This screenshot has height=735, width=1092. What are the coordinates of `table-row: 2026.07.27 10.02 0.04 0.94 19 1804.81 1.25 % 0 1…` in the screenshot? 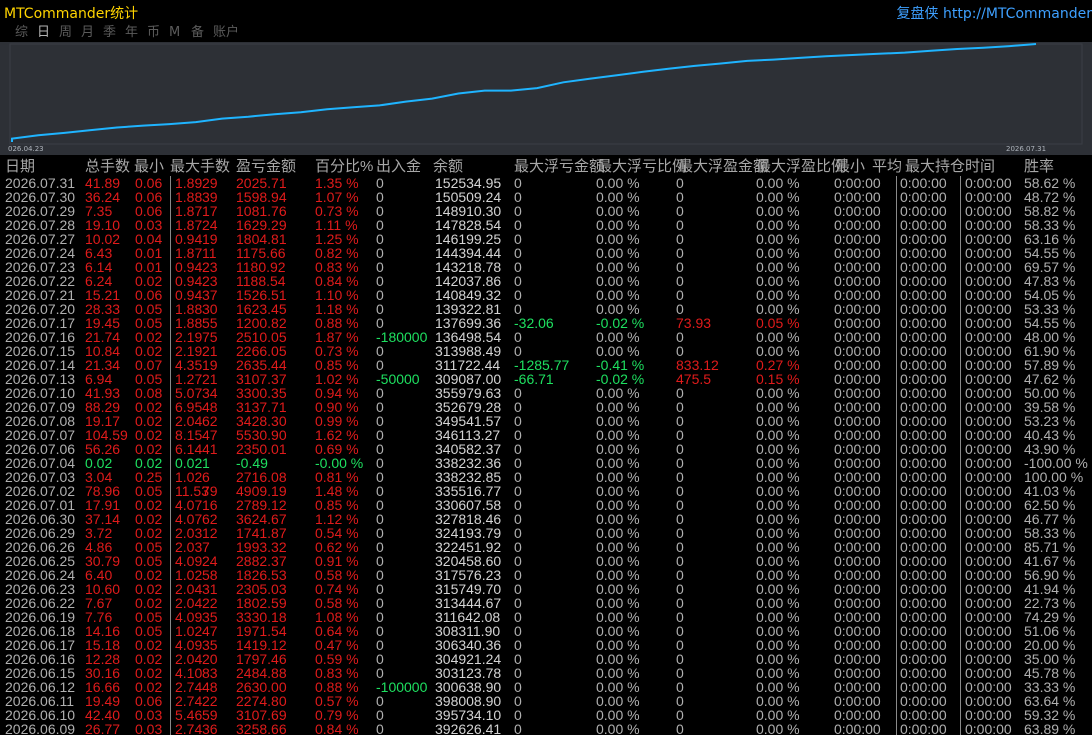 It's located at (546, 239).